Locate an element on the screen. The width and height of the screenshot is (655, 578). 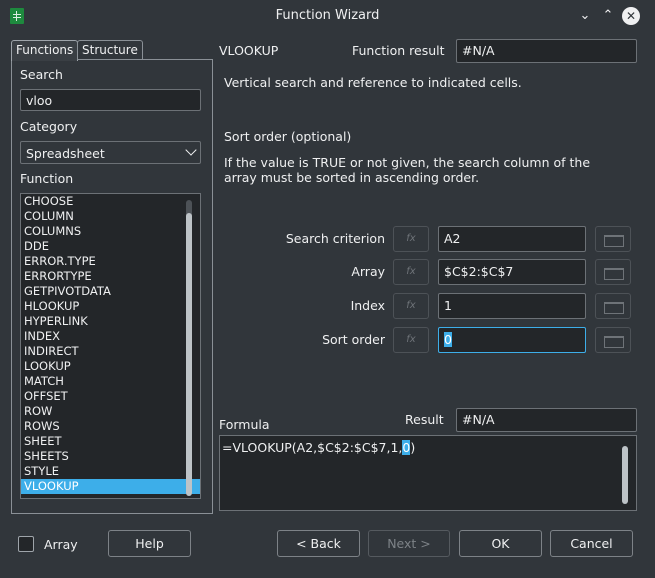
list-item: COLUMN is located at coordinates (110, 216).